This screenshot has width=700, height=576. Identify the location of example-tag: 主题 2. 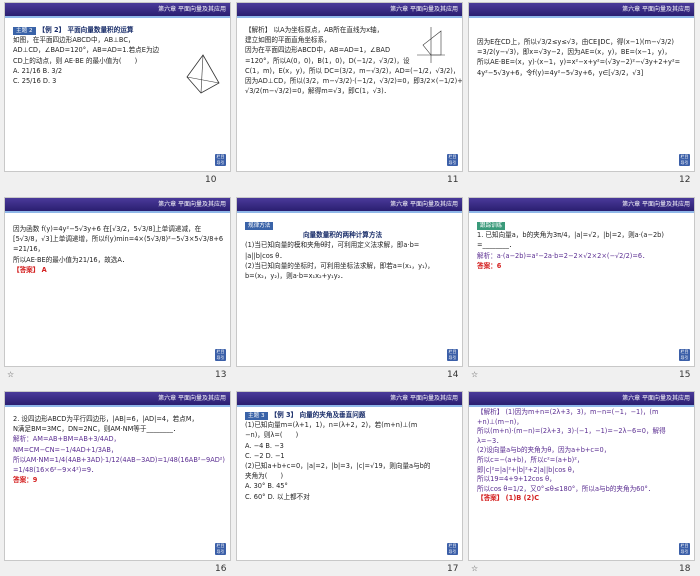
(24, 31).